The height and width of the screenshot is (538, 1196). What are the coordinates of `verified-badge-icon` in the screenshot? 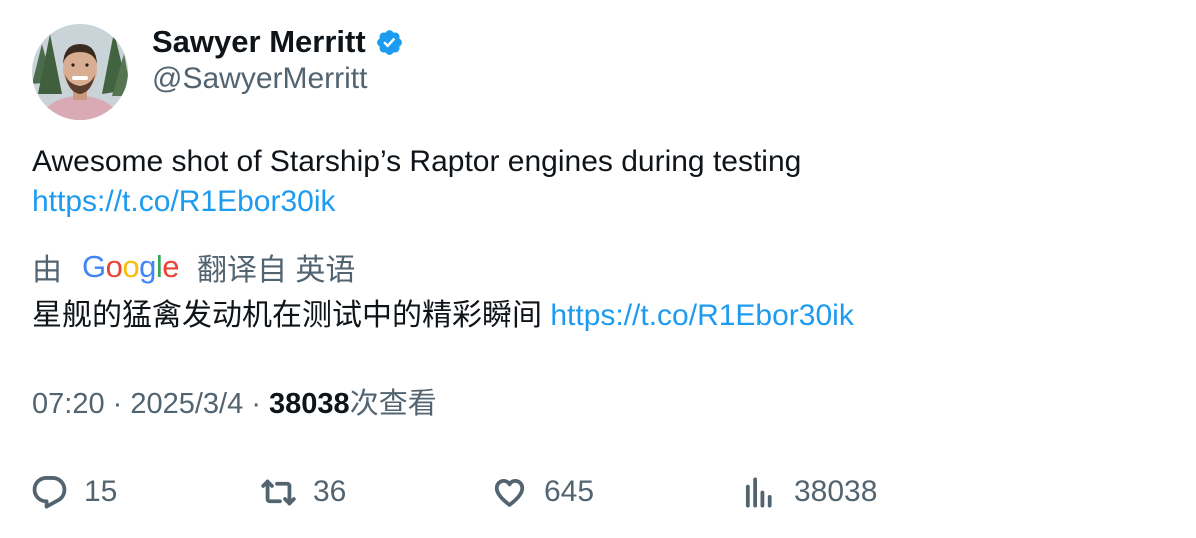 It's located at (389, 42).